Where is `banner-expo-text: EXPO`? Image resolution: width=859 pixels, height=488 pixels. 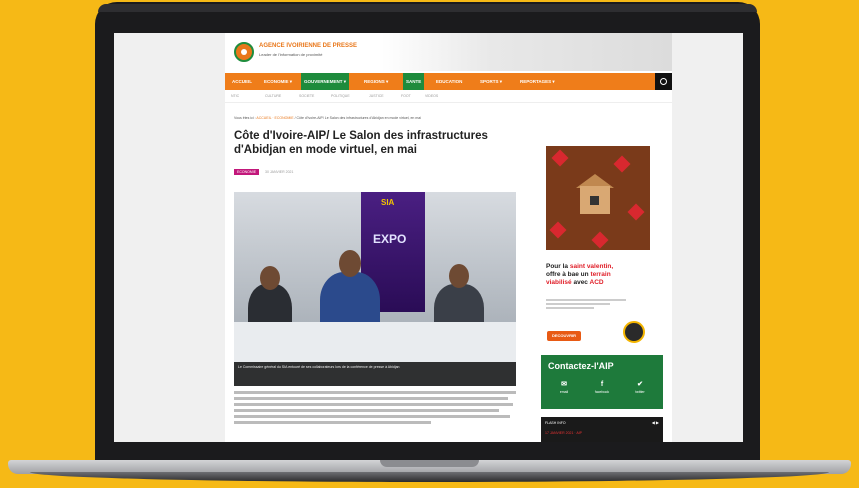 banner-expo-text: EXPO is located at coordinates (390, 239).